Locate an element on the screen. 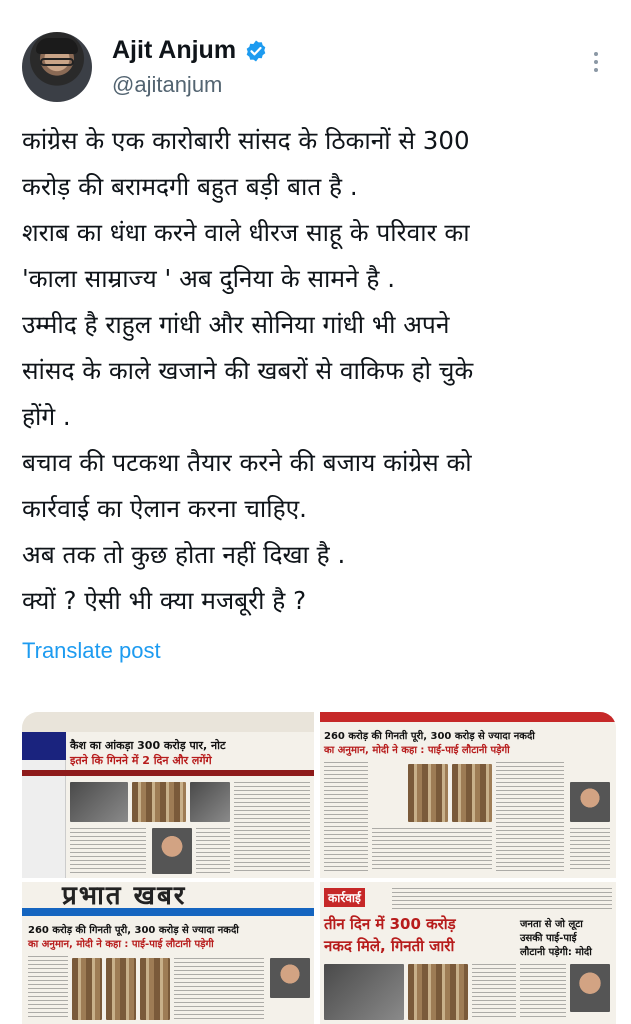  author-name-row: Ajit Anjum is located at coordinates (190, 50).